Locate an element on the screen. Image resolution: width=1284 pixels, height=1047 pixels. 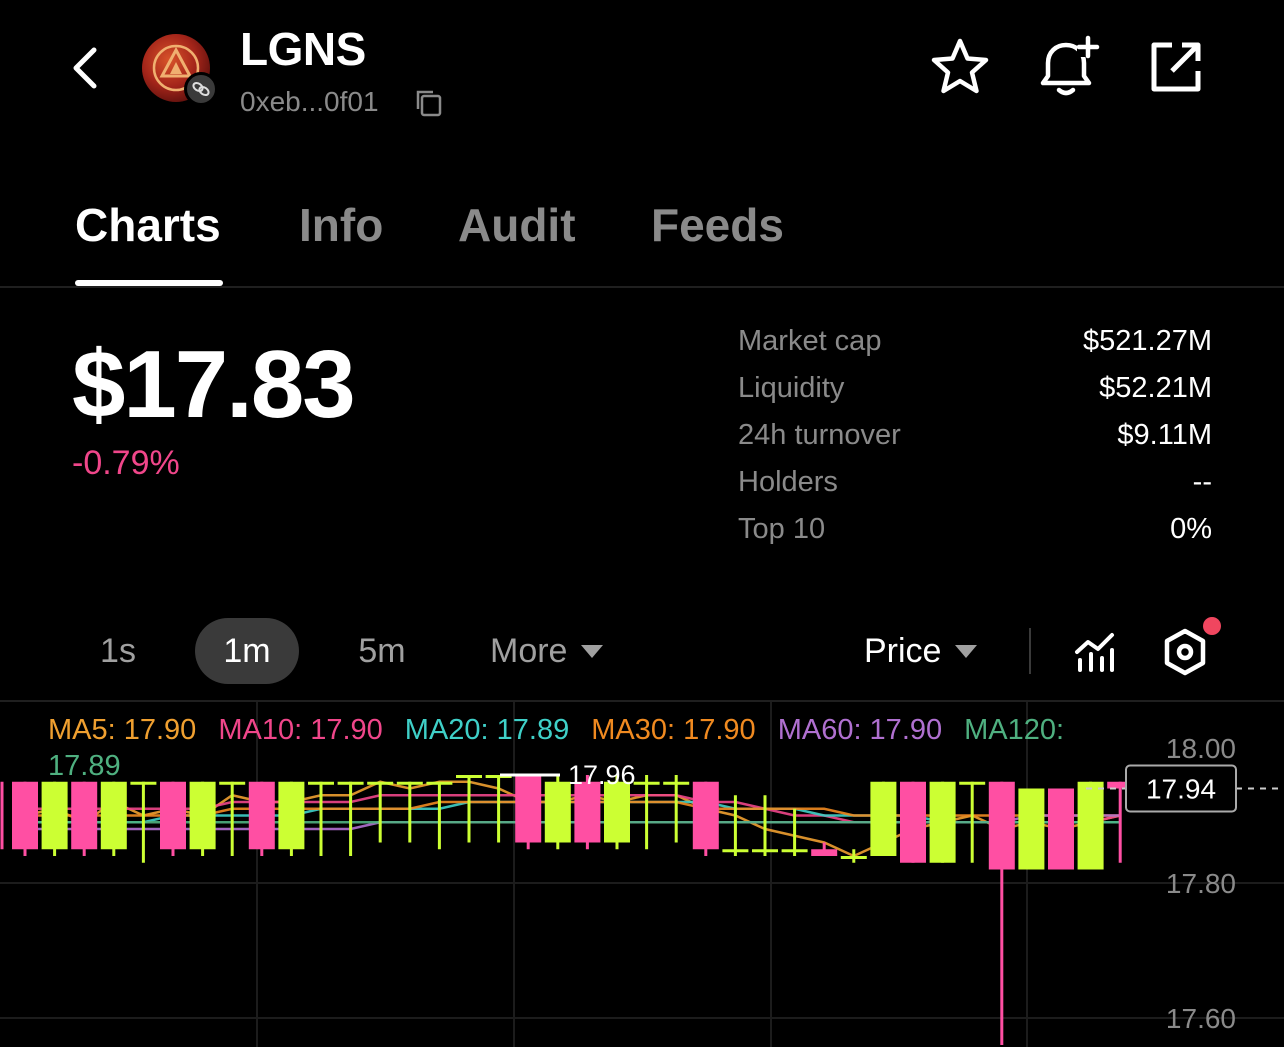
more-intervals-dropdown: More is located at coordinates (547, 651).